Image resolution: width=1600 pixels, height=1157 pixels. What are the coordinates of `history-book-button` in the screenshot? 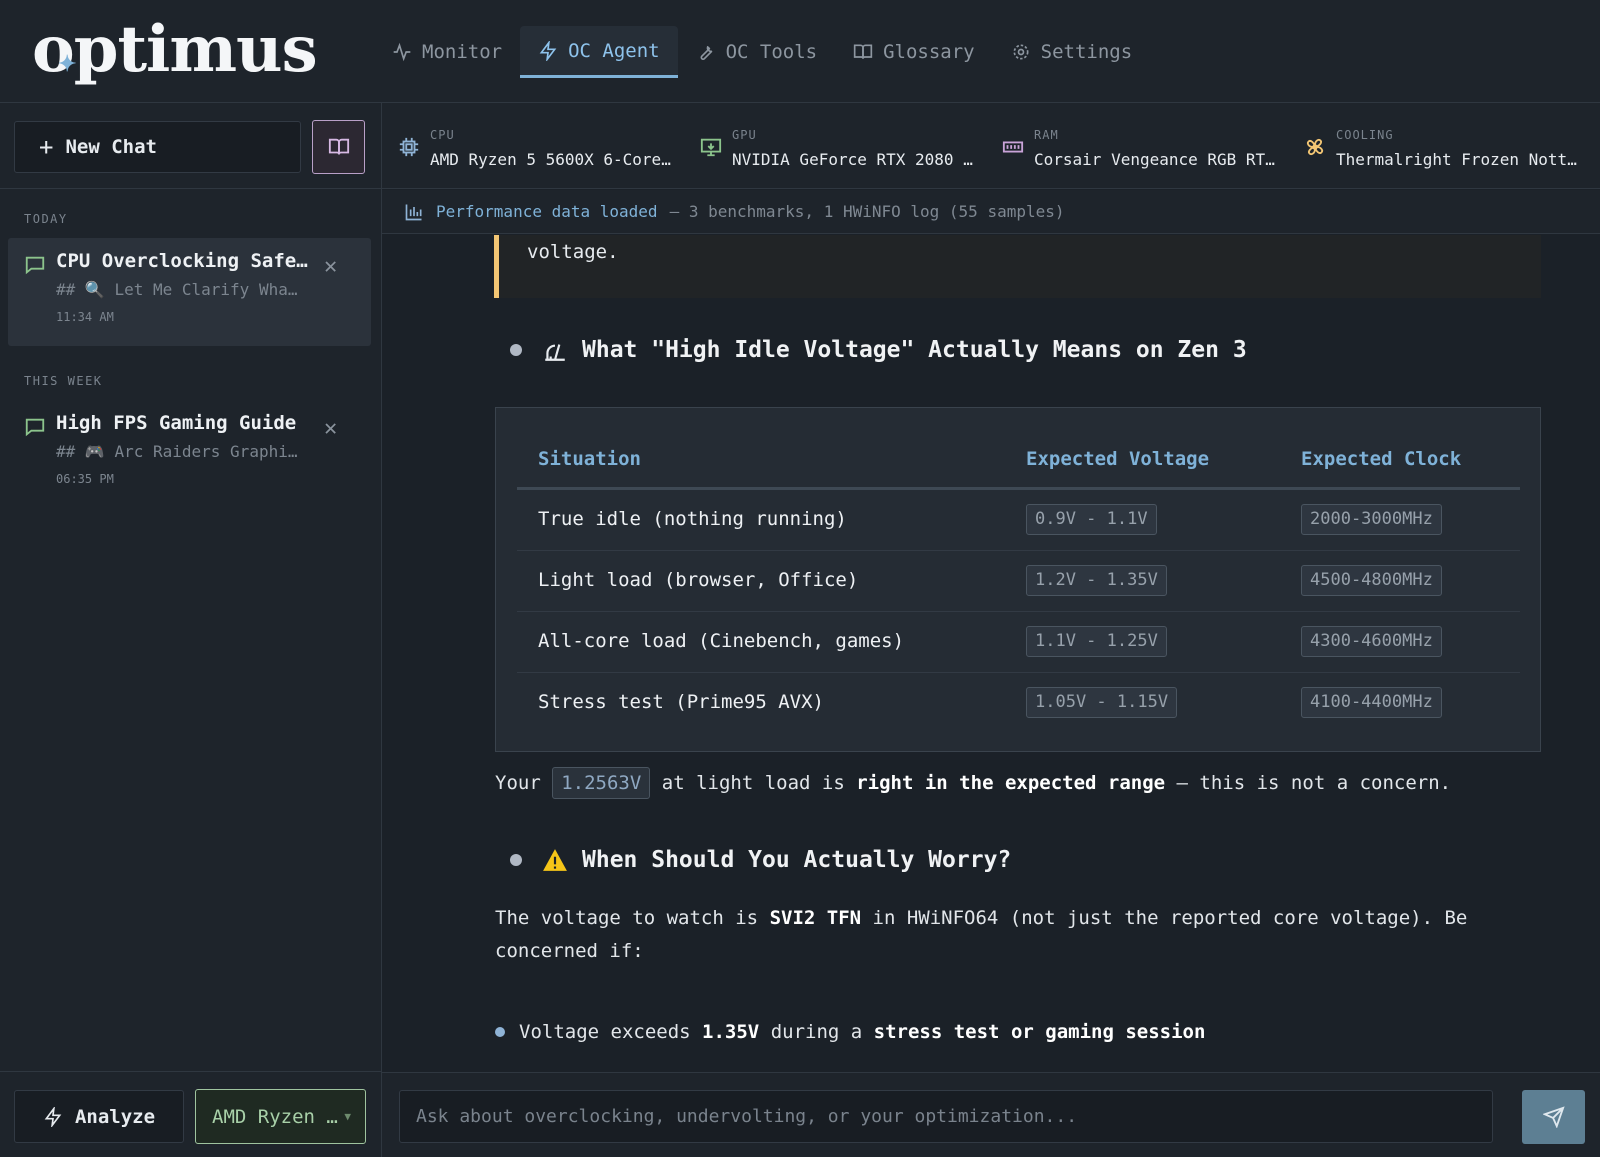 It's located at (338, 147).